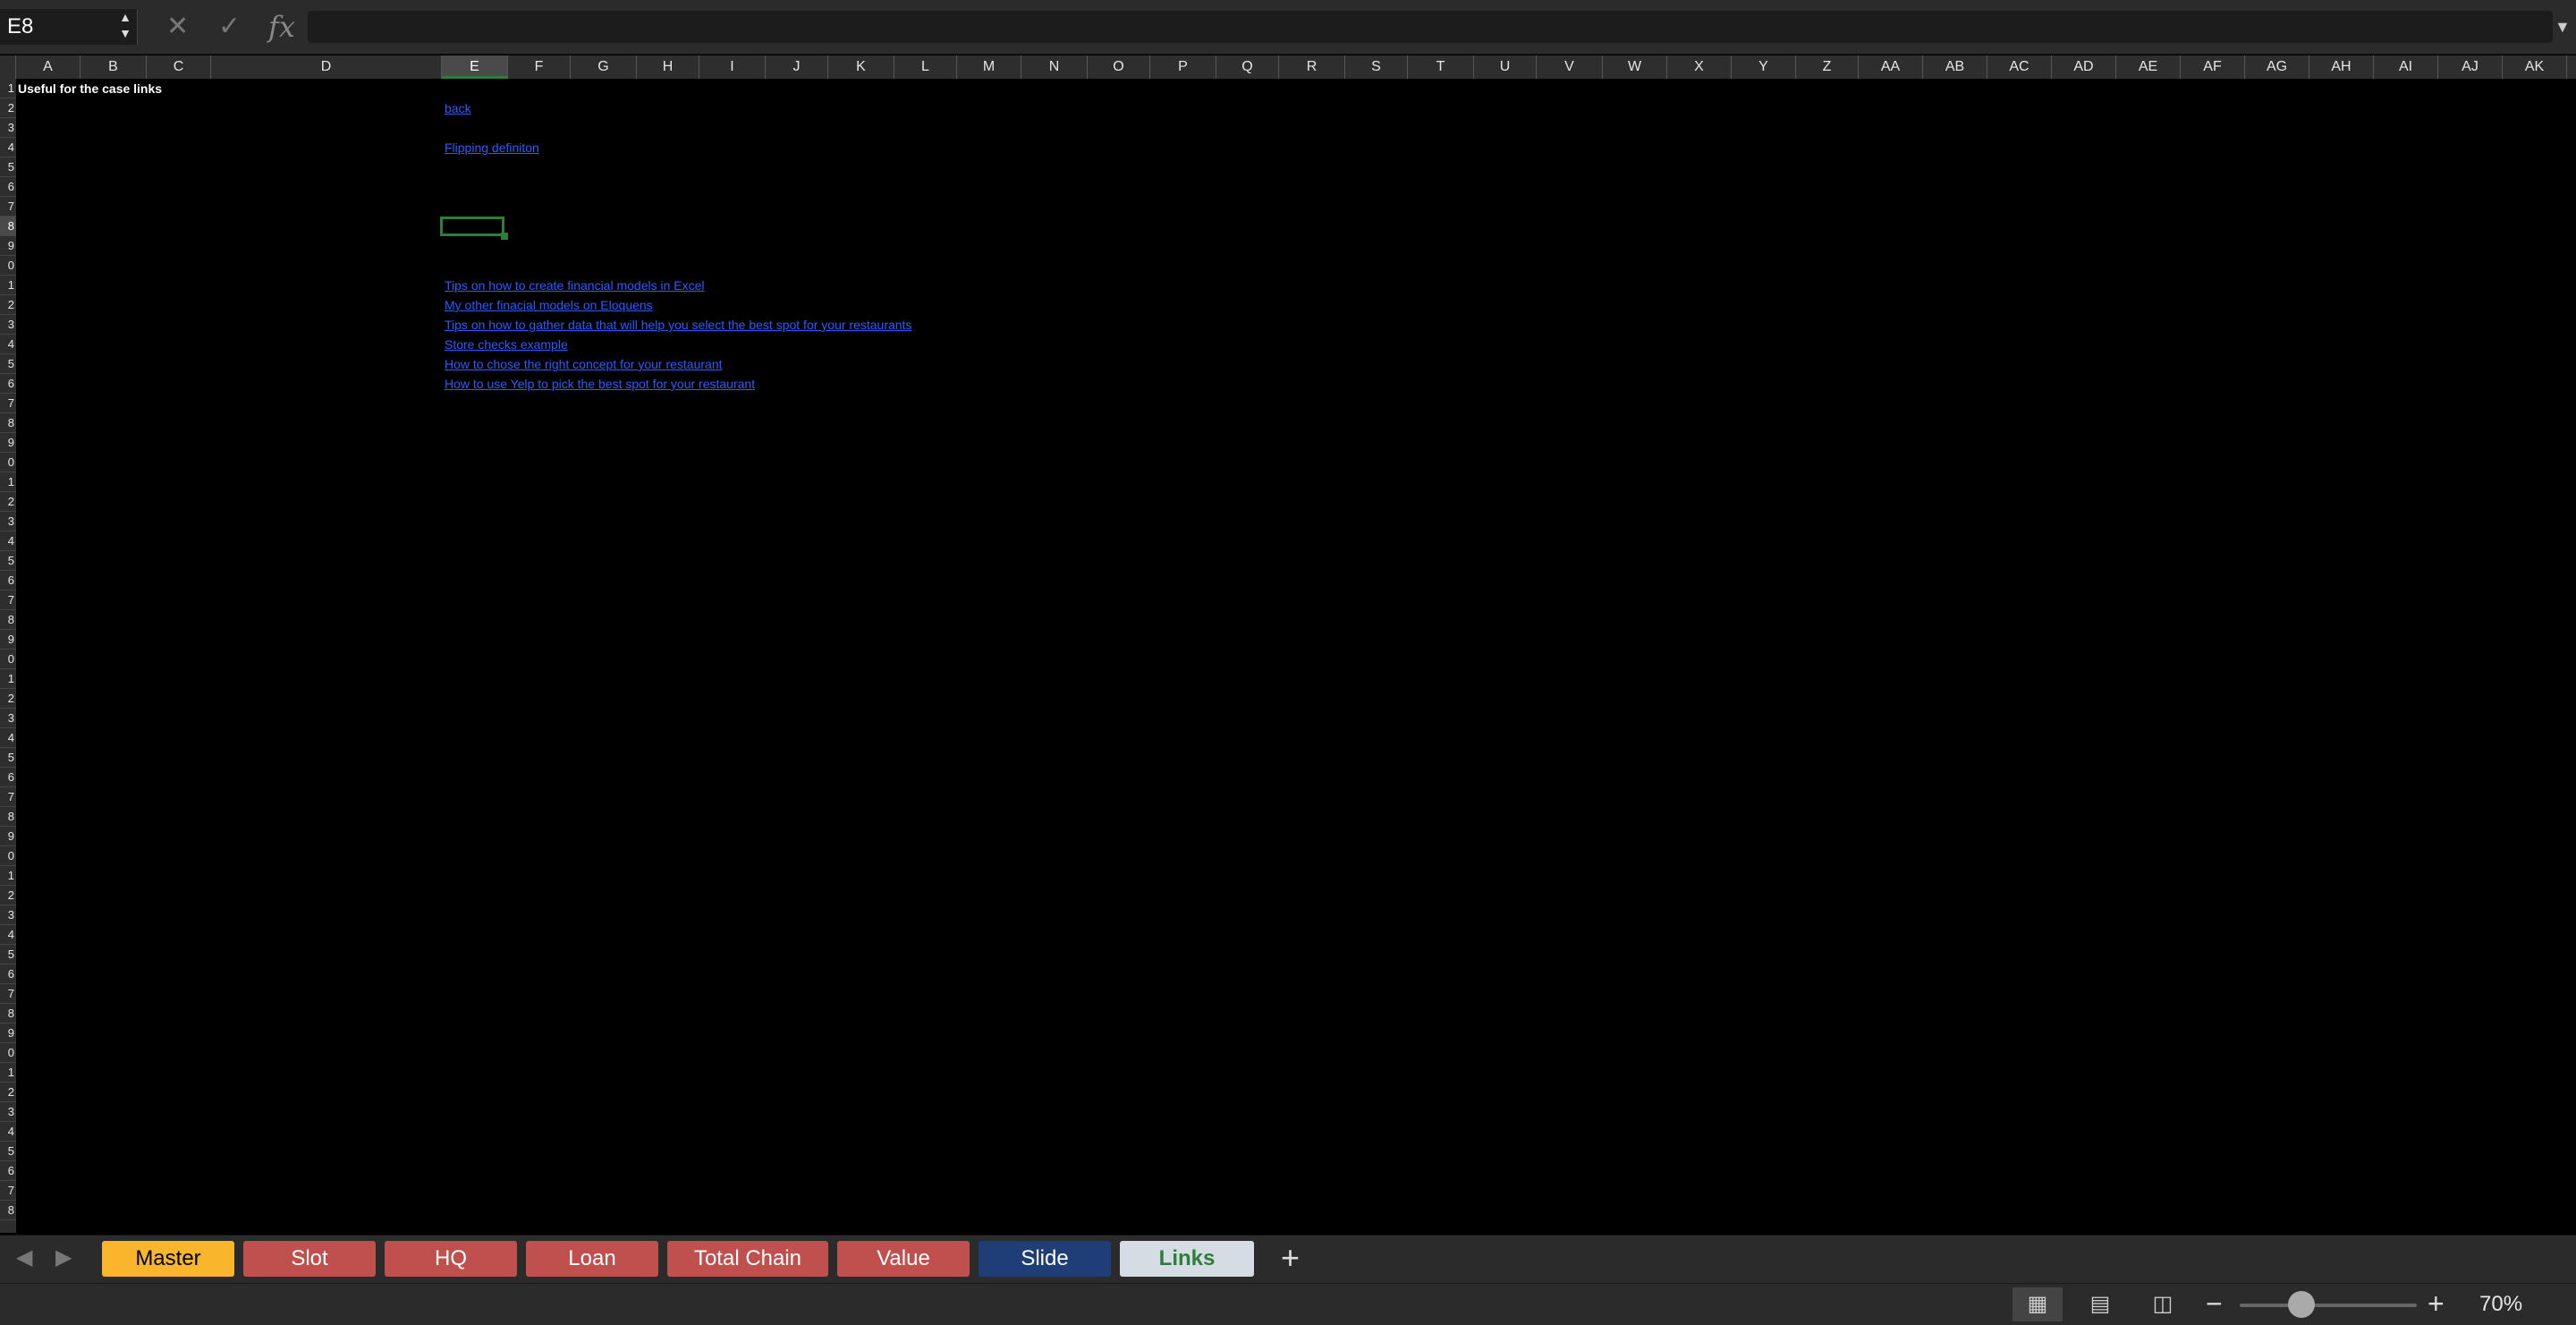 The width and height of the screenshot is (2576, 1325). Describe the element at coordinates (8, 974) in the screenshot. I see `row-header-46: 6` at that location.